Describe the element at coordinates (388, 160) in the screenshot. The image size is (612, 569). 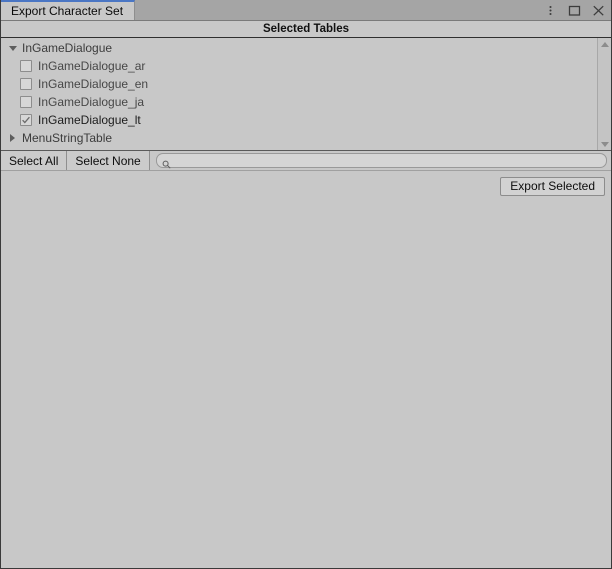
I see `search-input` at that location.